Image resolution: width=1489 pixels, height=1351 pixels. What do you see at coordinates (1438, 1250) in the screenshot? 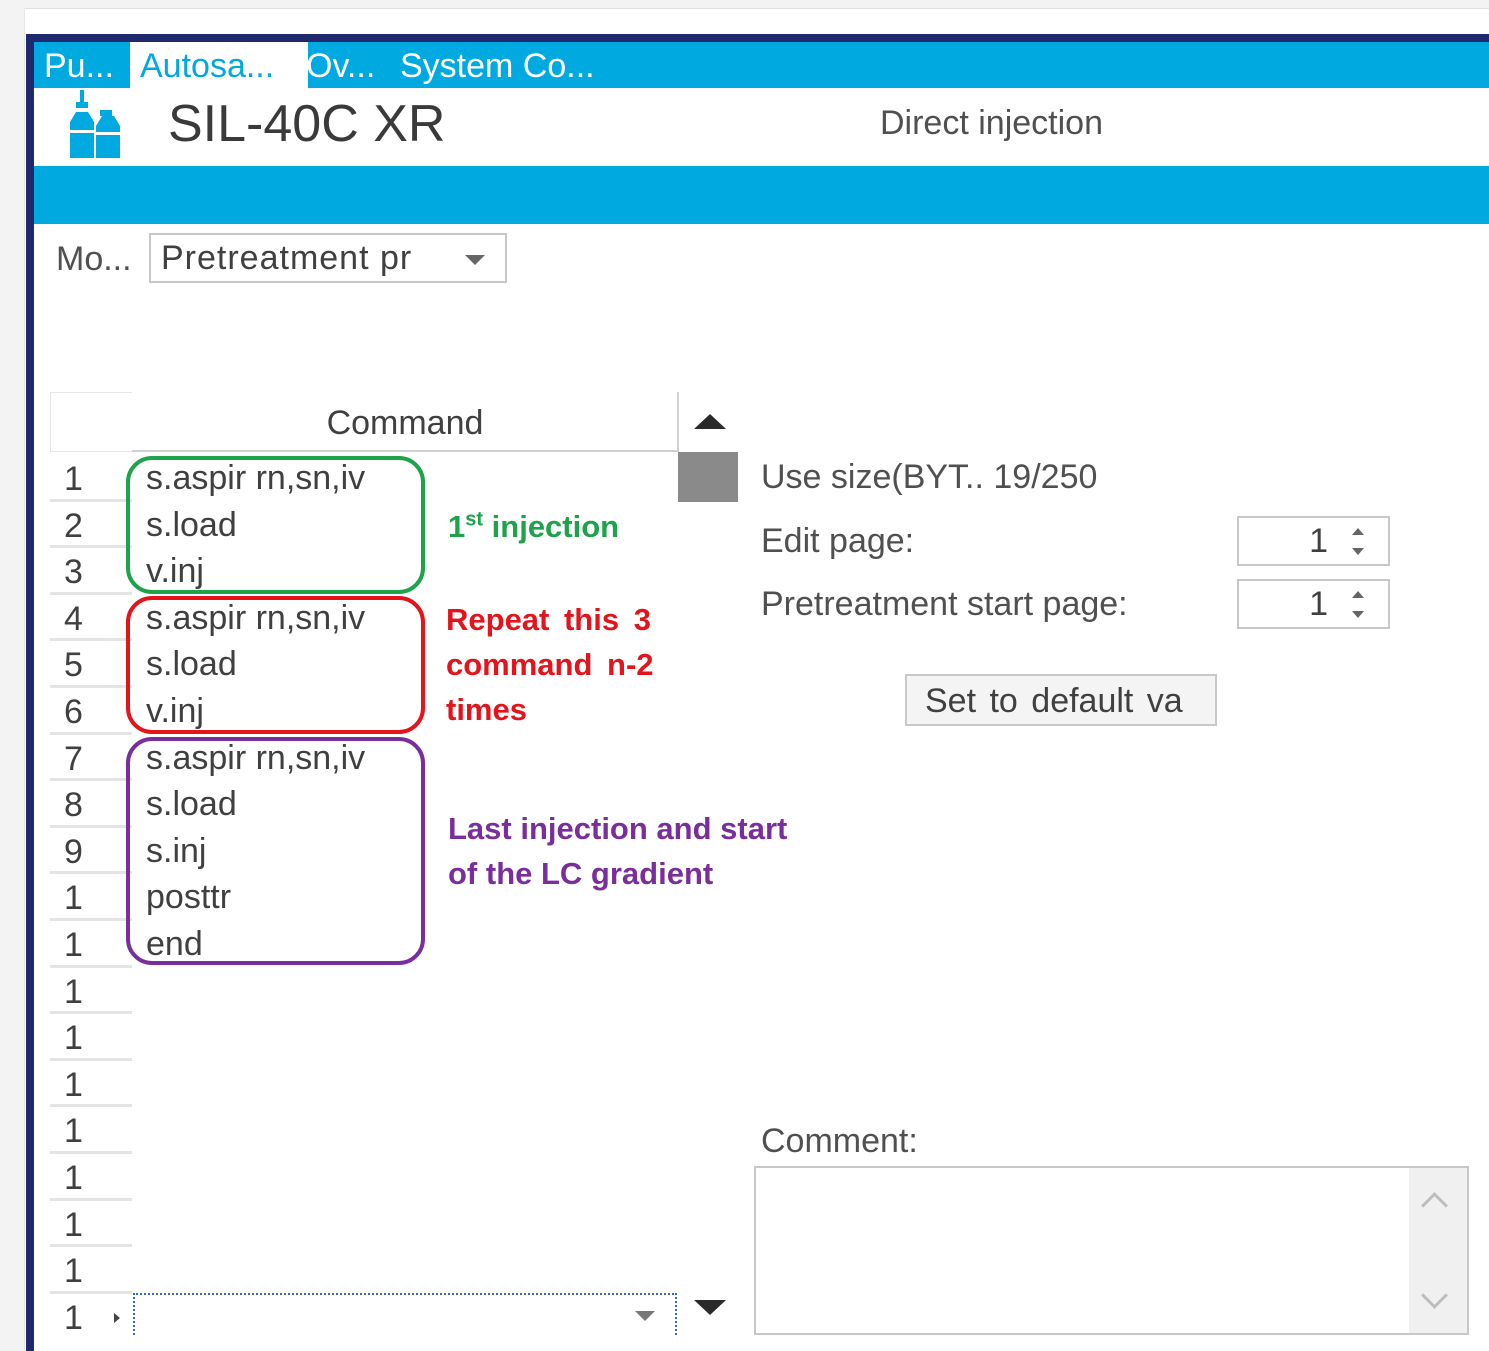
I see `comment-scrollbar` at bounding box center [1438, 1250].